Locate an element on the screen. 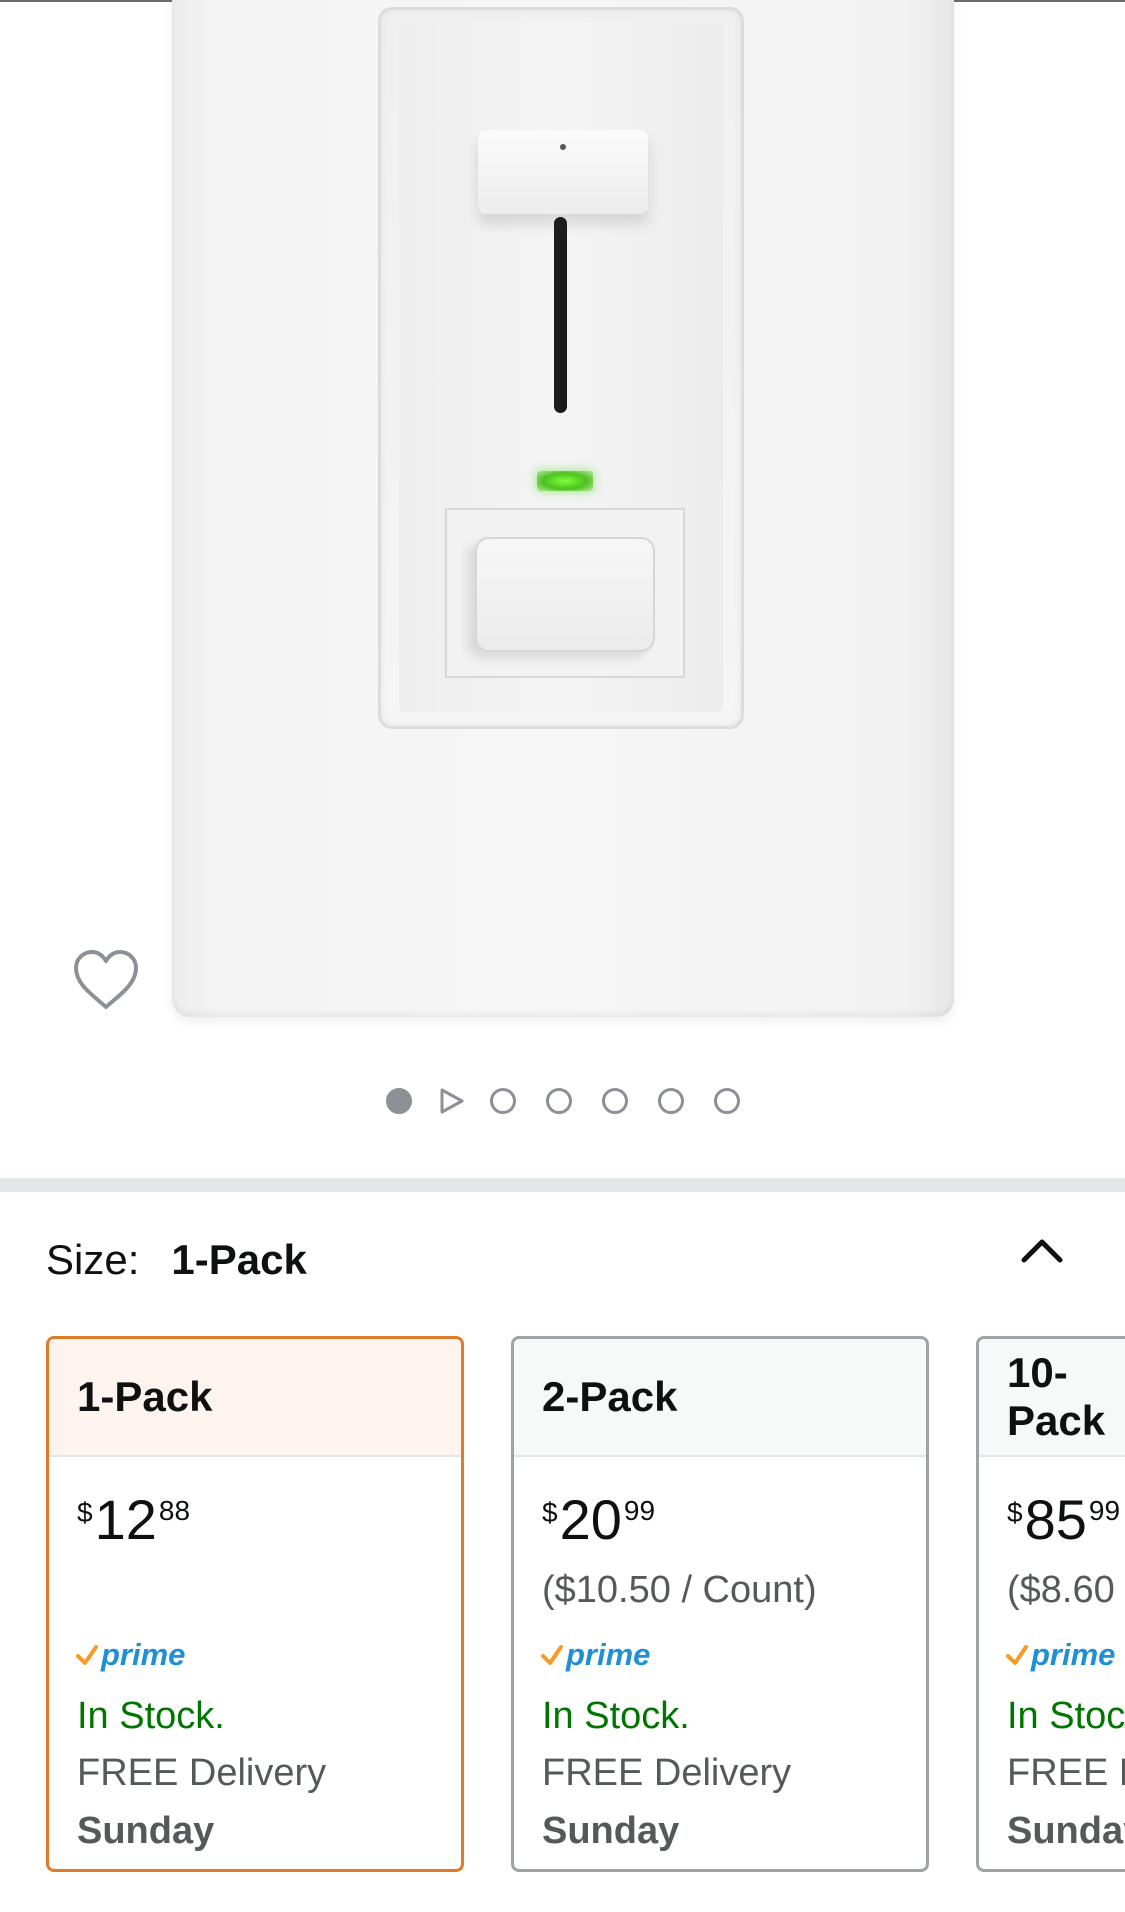 Image resolution: width=1125 pixels, height=1912 pixels. section-divider is located at coordinates (562, 1185).